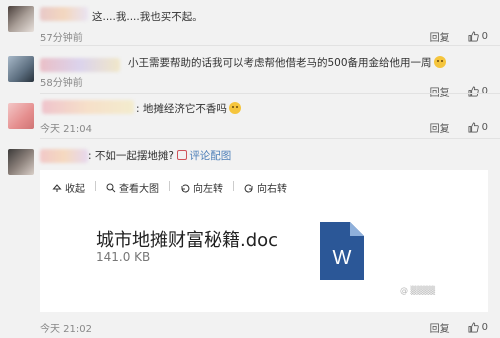  I want to click on word-letter: W, so click(342, 258).